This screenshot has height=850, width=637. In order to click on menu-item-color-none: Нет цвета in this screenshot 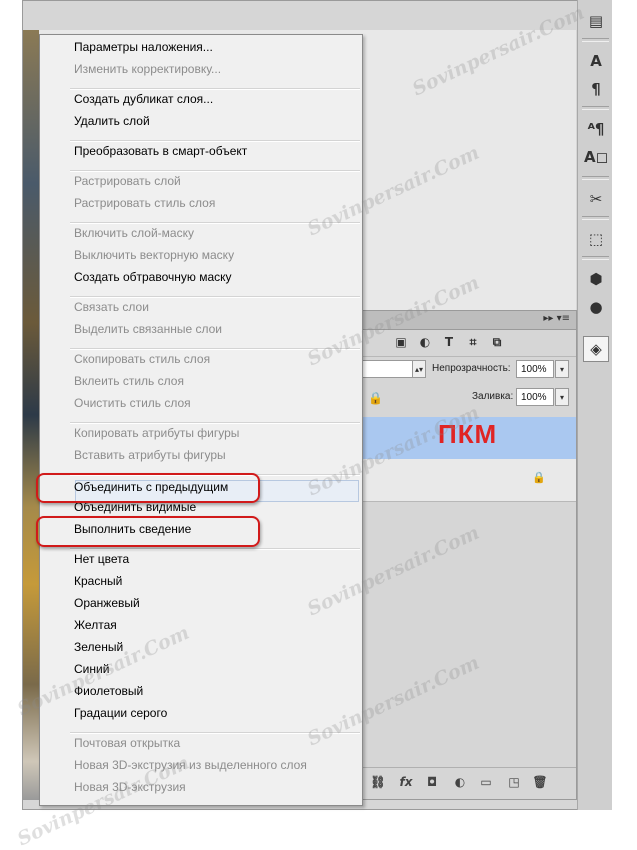, I will do `click(101, 563)`.